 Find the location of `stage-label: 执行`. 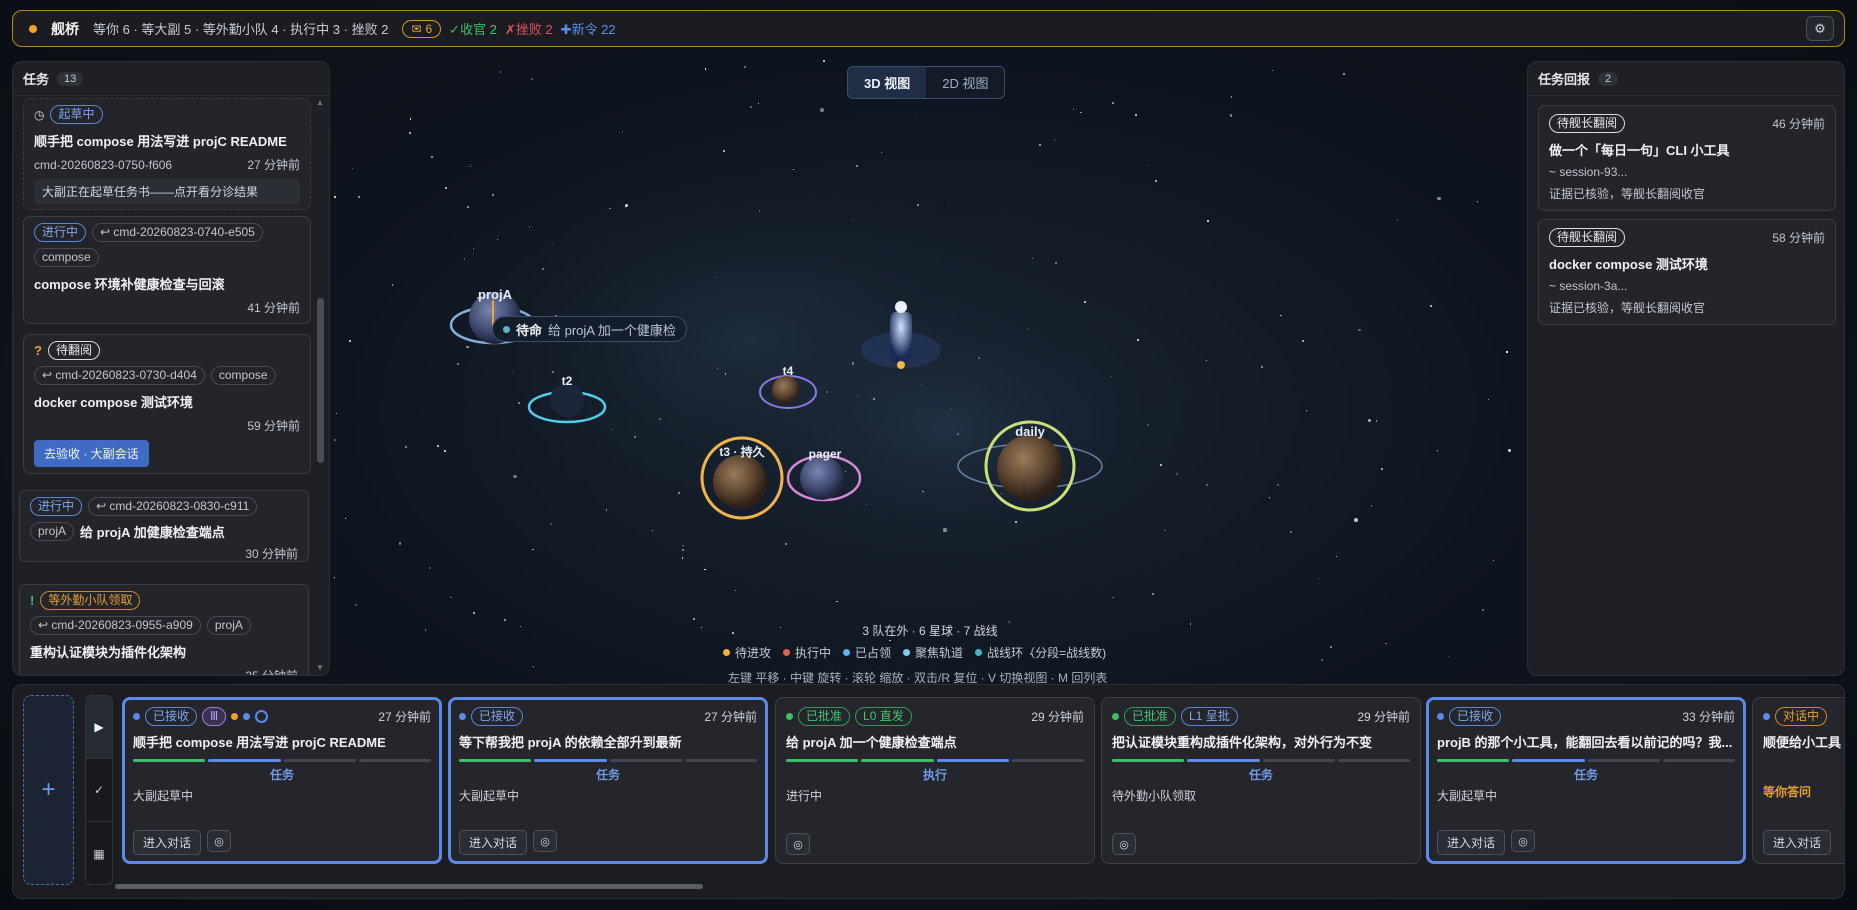

stage-label: 执行 is located at coordinates (934, 775).